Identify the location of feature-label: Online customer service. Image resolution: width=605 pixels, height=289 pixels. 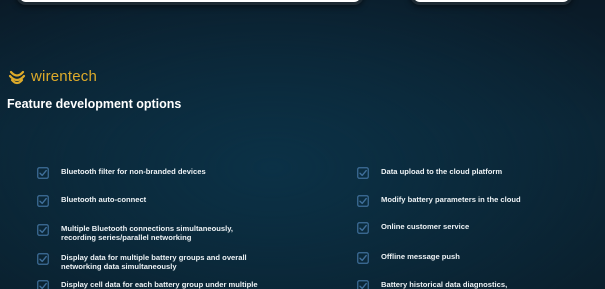
(425, 226).